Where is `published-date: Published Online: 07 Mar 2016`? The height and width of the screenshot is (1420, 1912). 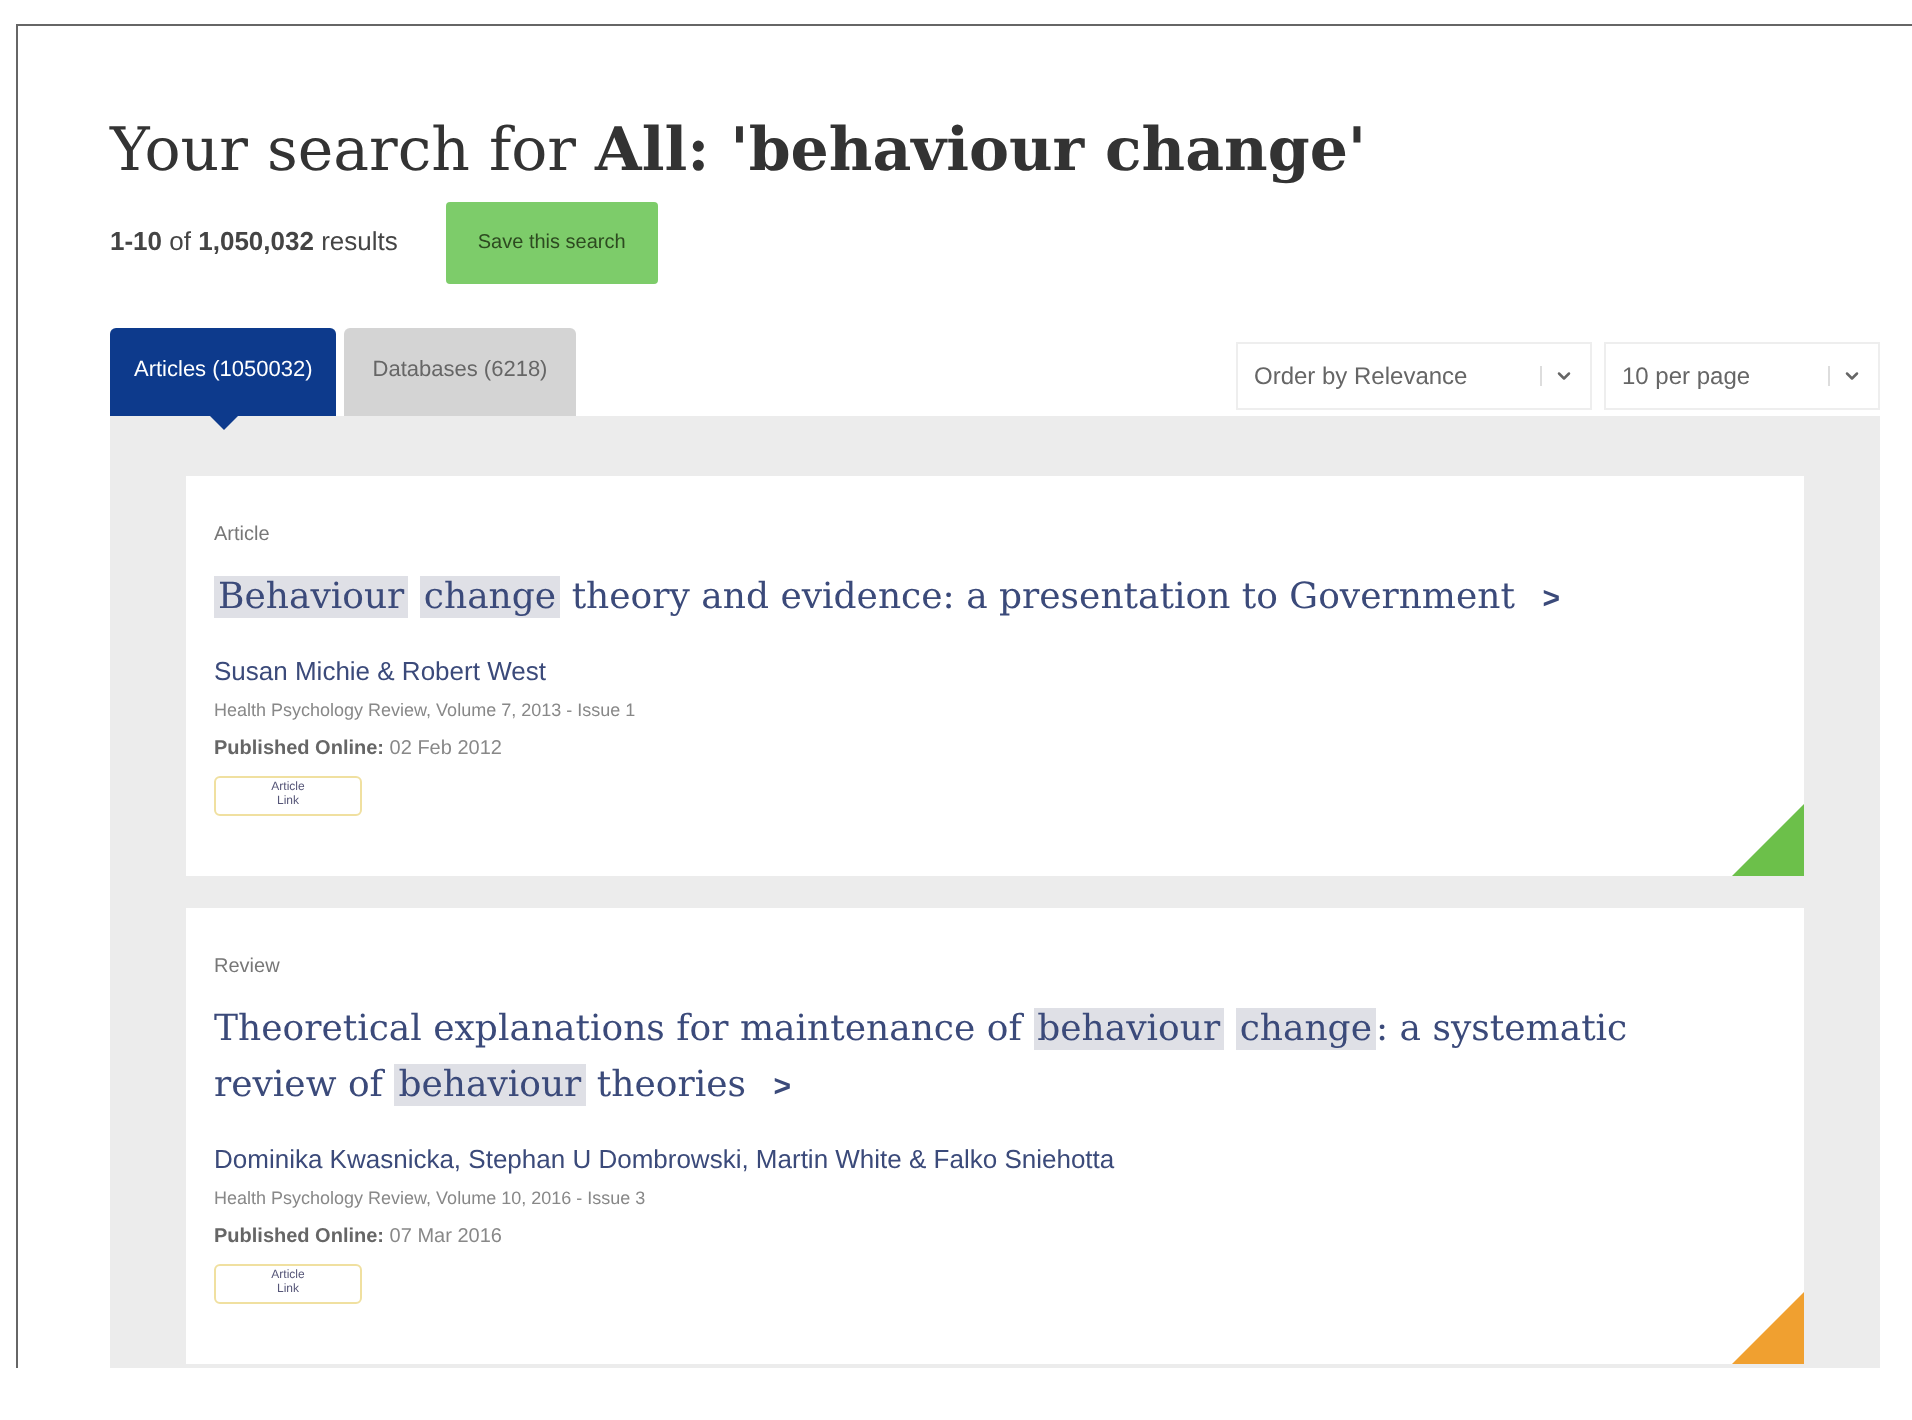 published-date: Published Online: 07 Mar 2016 is located at coordinates (359, 1237).